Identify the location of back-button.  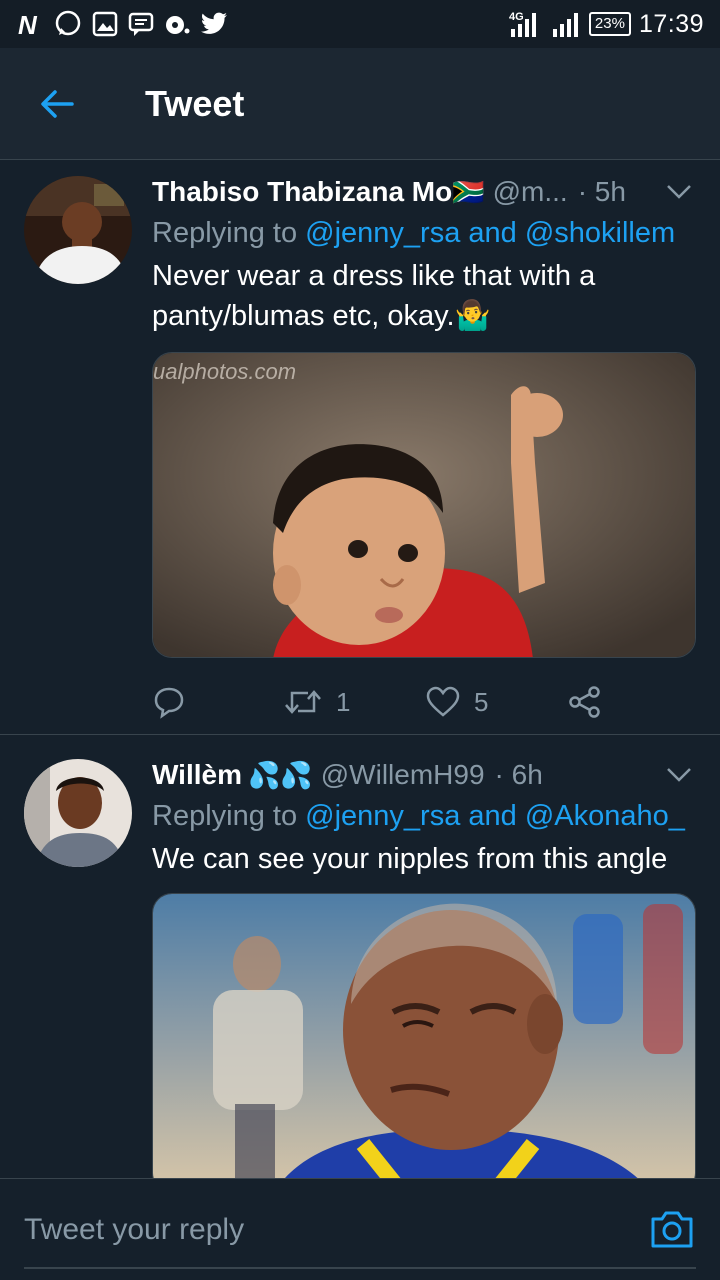
(56, 104).